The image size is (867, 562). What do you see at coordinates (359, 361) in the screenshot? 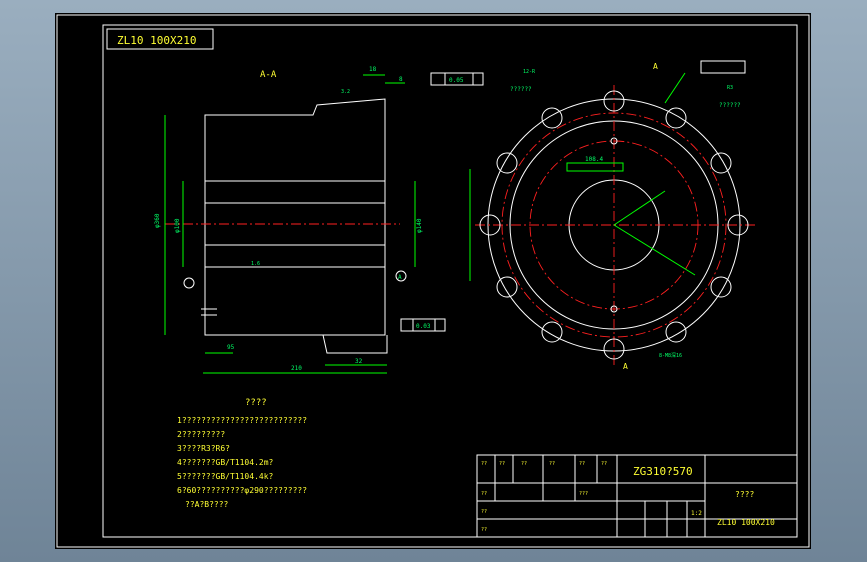
I see `dim-right: 32` at bounding box center [359, 361].